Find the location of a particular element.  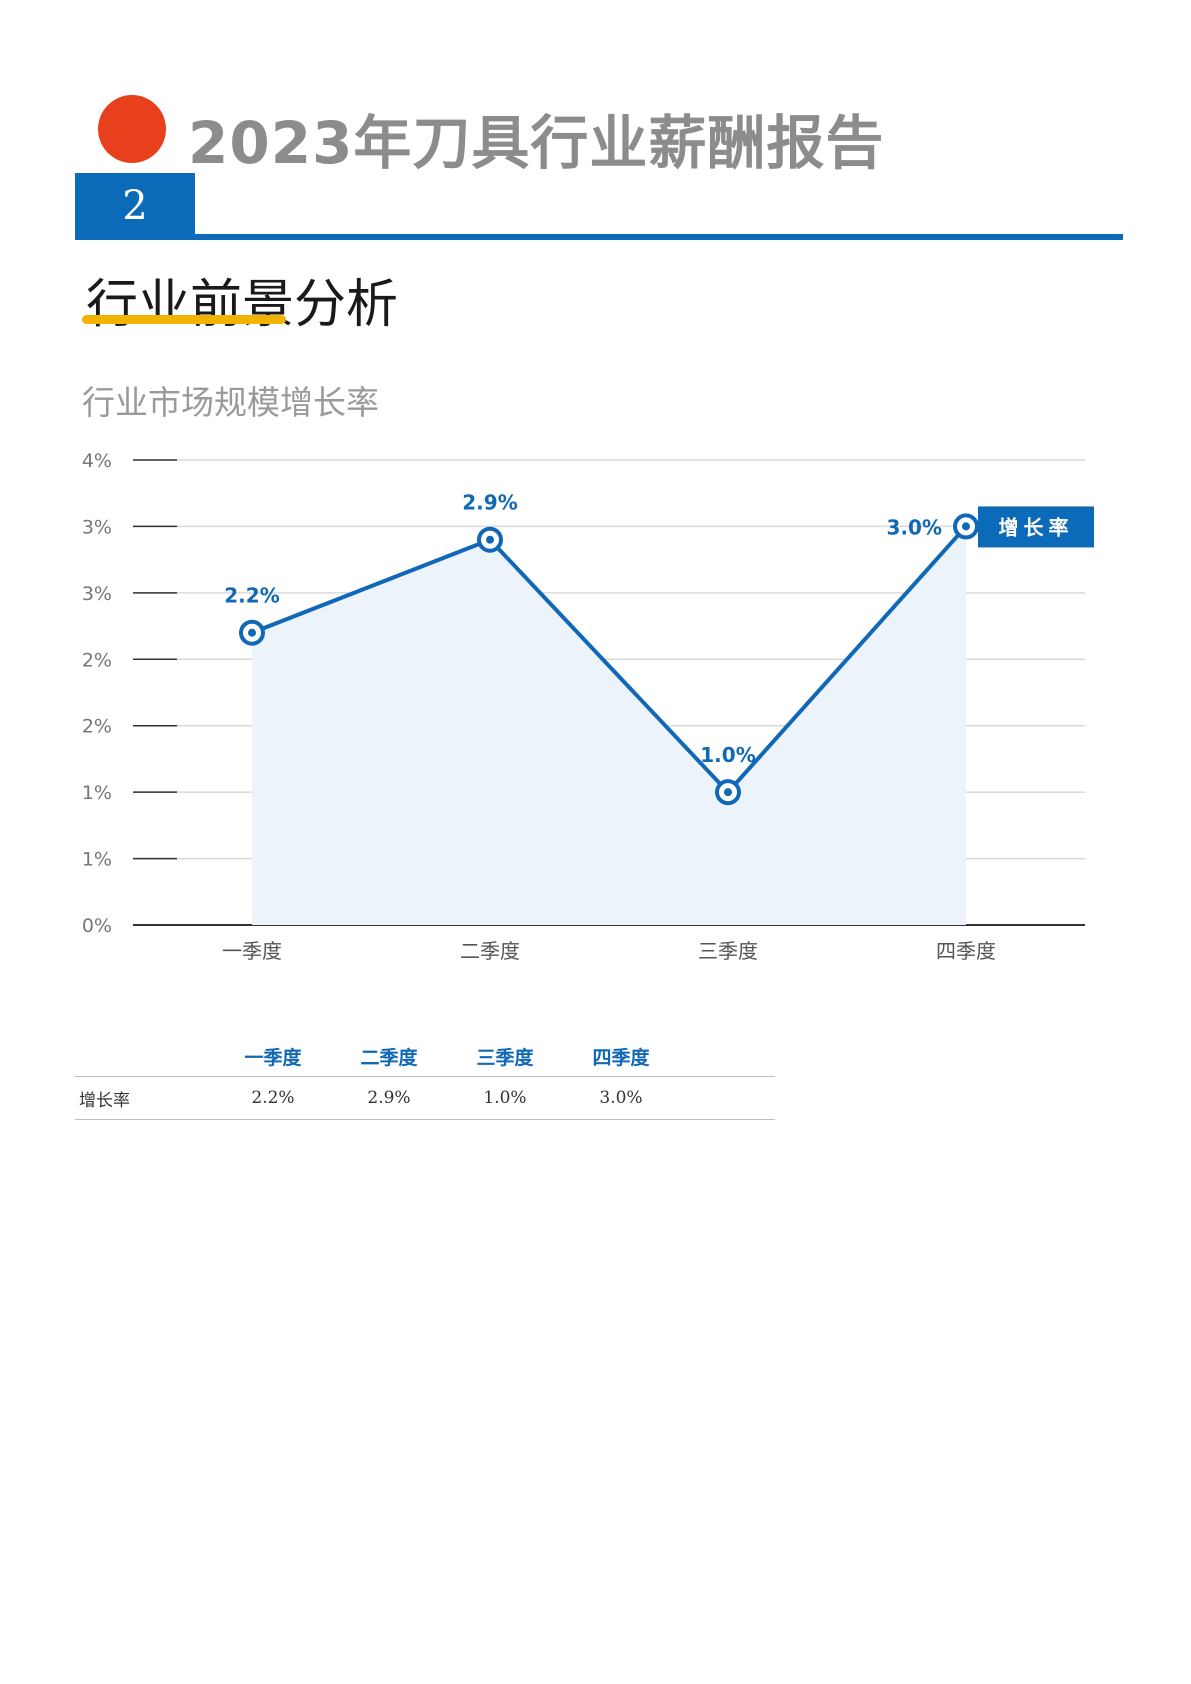

table-header-row: 一季度 二季度 三季度 四季度 is located at coordinates (425, 1056).